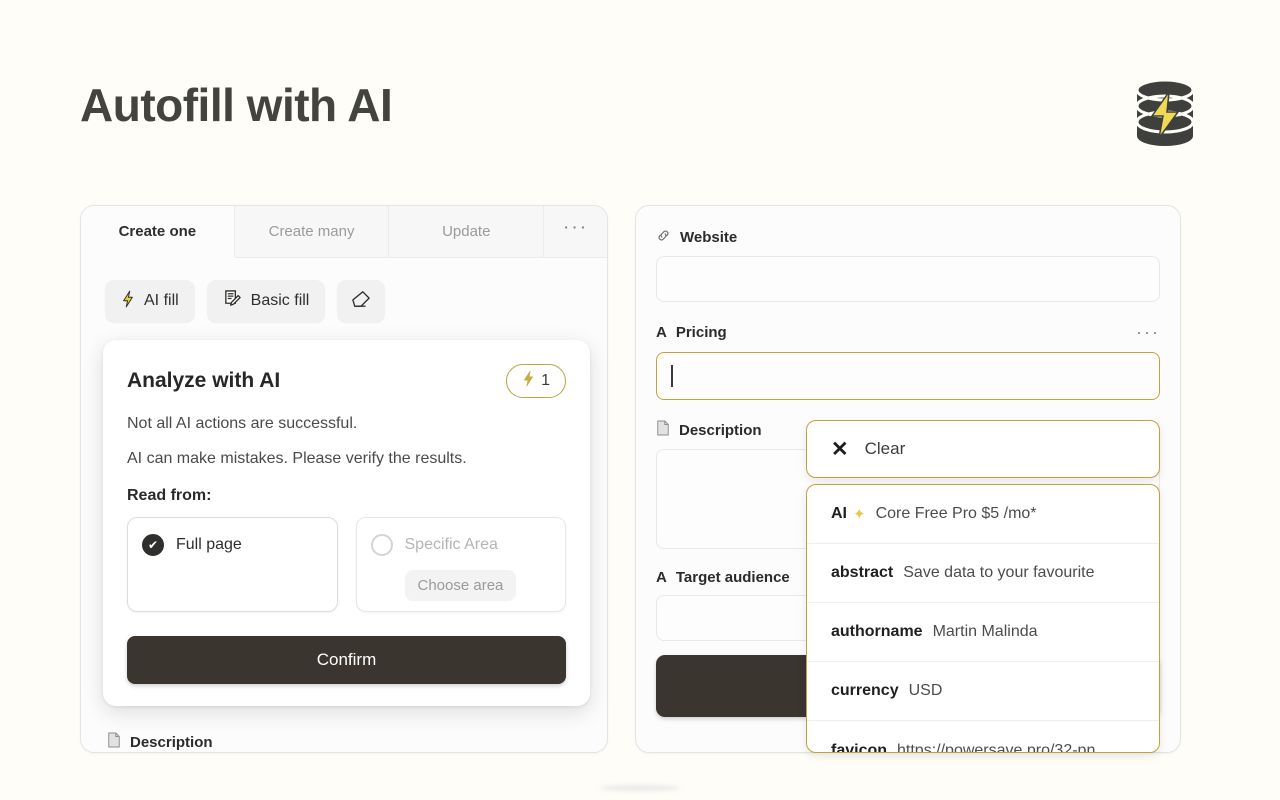 The image size is (1280, 800). Describe the element at coordinates (161, 300) in the screenshot. I see `ai-fill-label: AI fill` at that location.